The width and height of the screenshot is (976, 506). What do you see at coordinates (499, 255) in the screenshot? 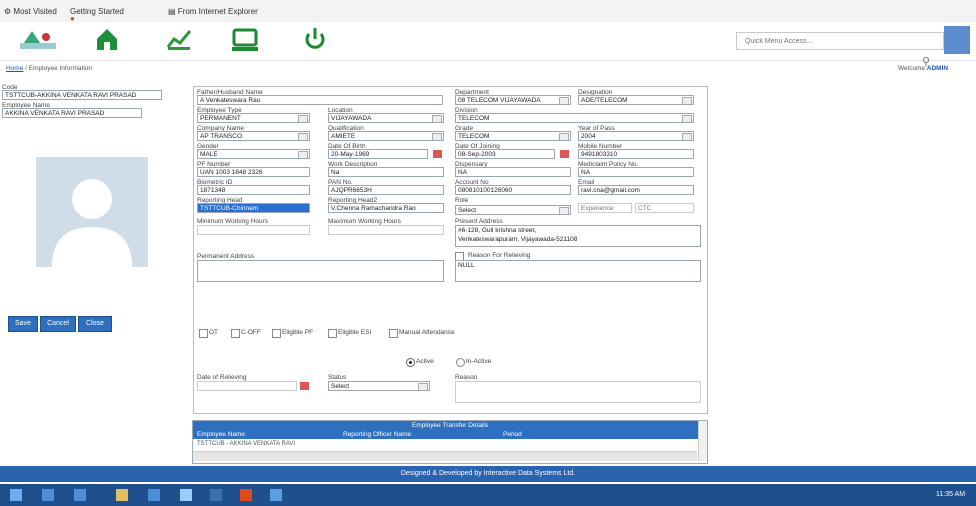
I see `relieve-reason-label: Reason For Relieving` at bounding box center [499, 255].